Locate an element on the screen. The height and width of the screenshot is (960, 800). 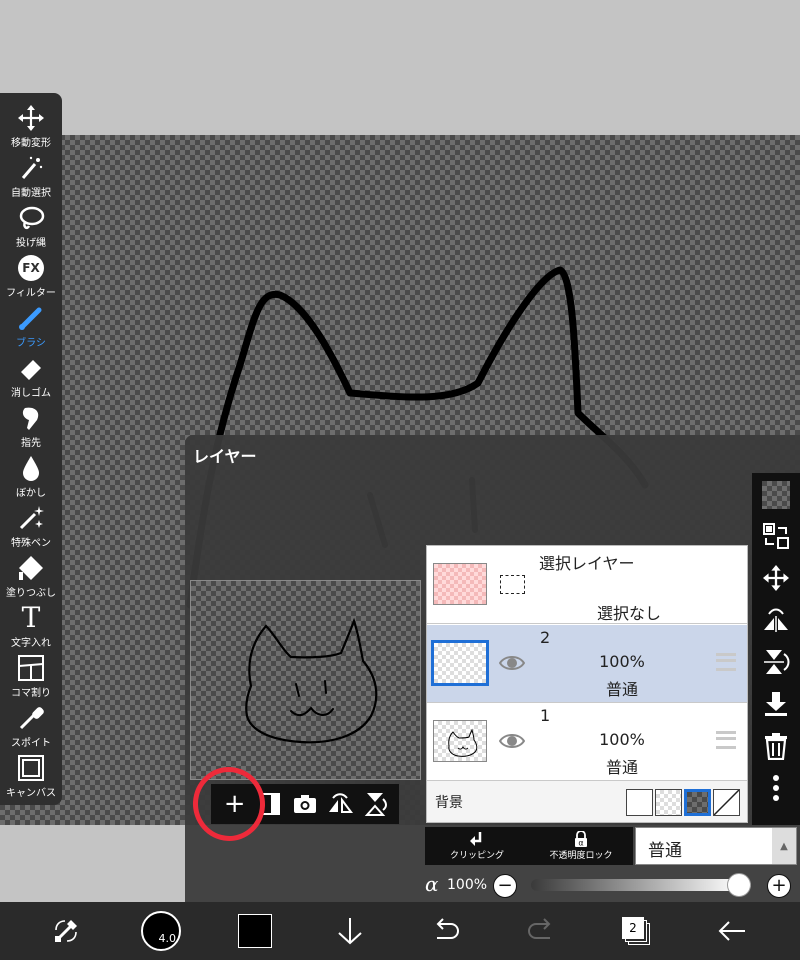
move-layer-button is located at coordinates (776, 578).